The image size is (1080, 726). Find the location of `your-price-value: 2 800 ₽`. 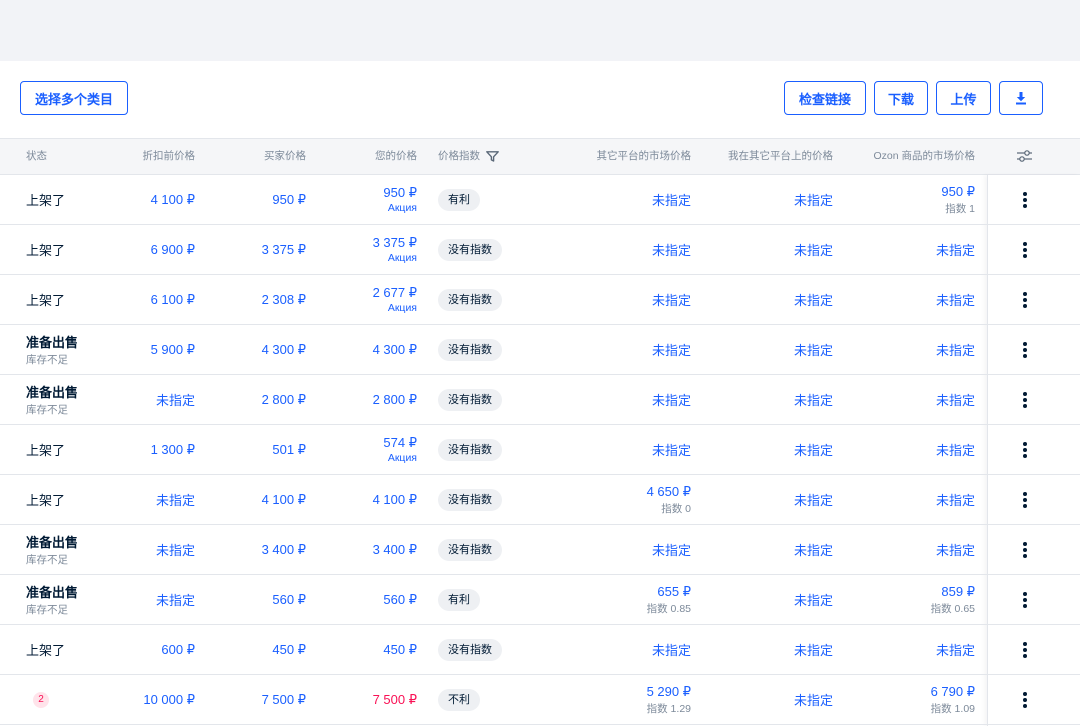

your-price-value: 2 800 ₽ is located at coordinates (395, 400).